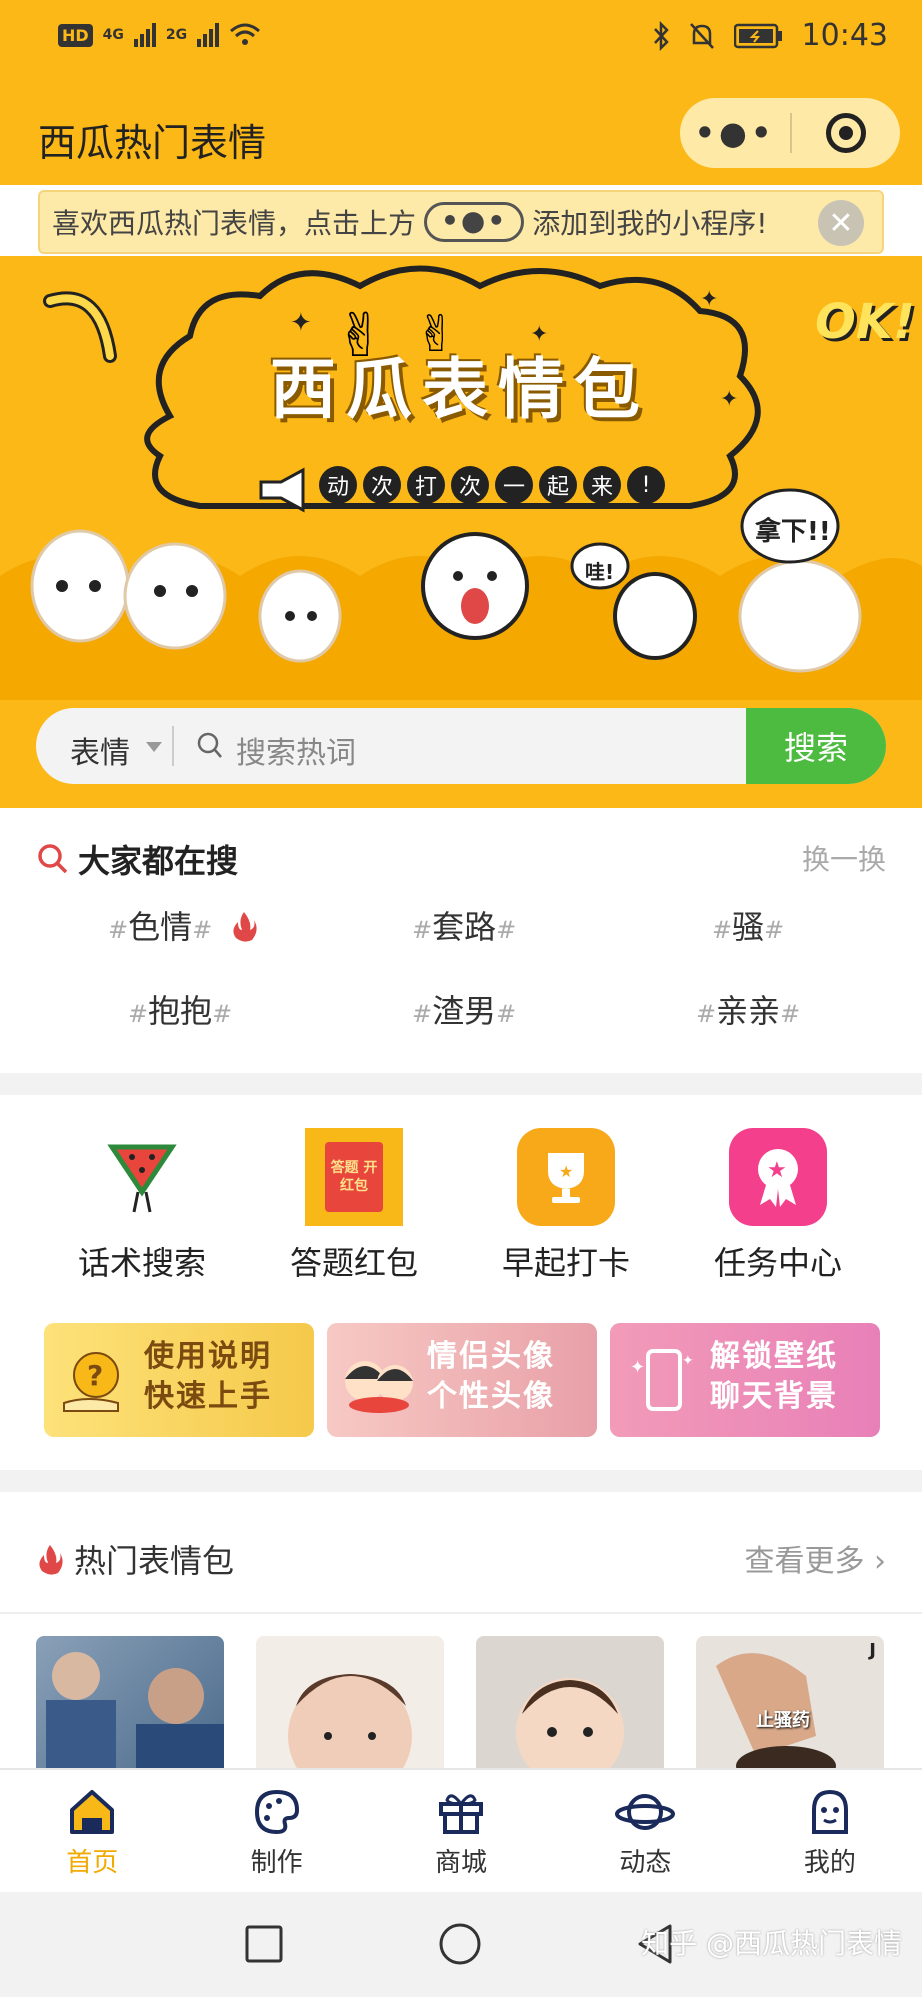  I want to click on search-area: 表情 搜索热词 搜索, so click(461, 754).